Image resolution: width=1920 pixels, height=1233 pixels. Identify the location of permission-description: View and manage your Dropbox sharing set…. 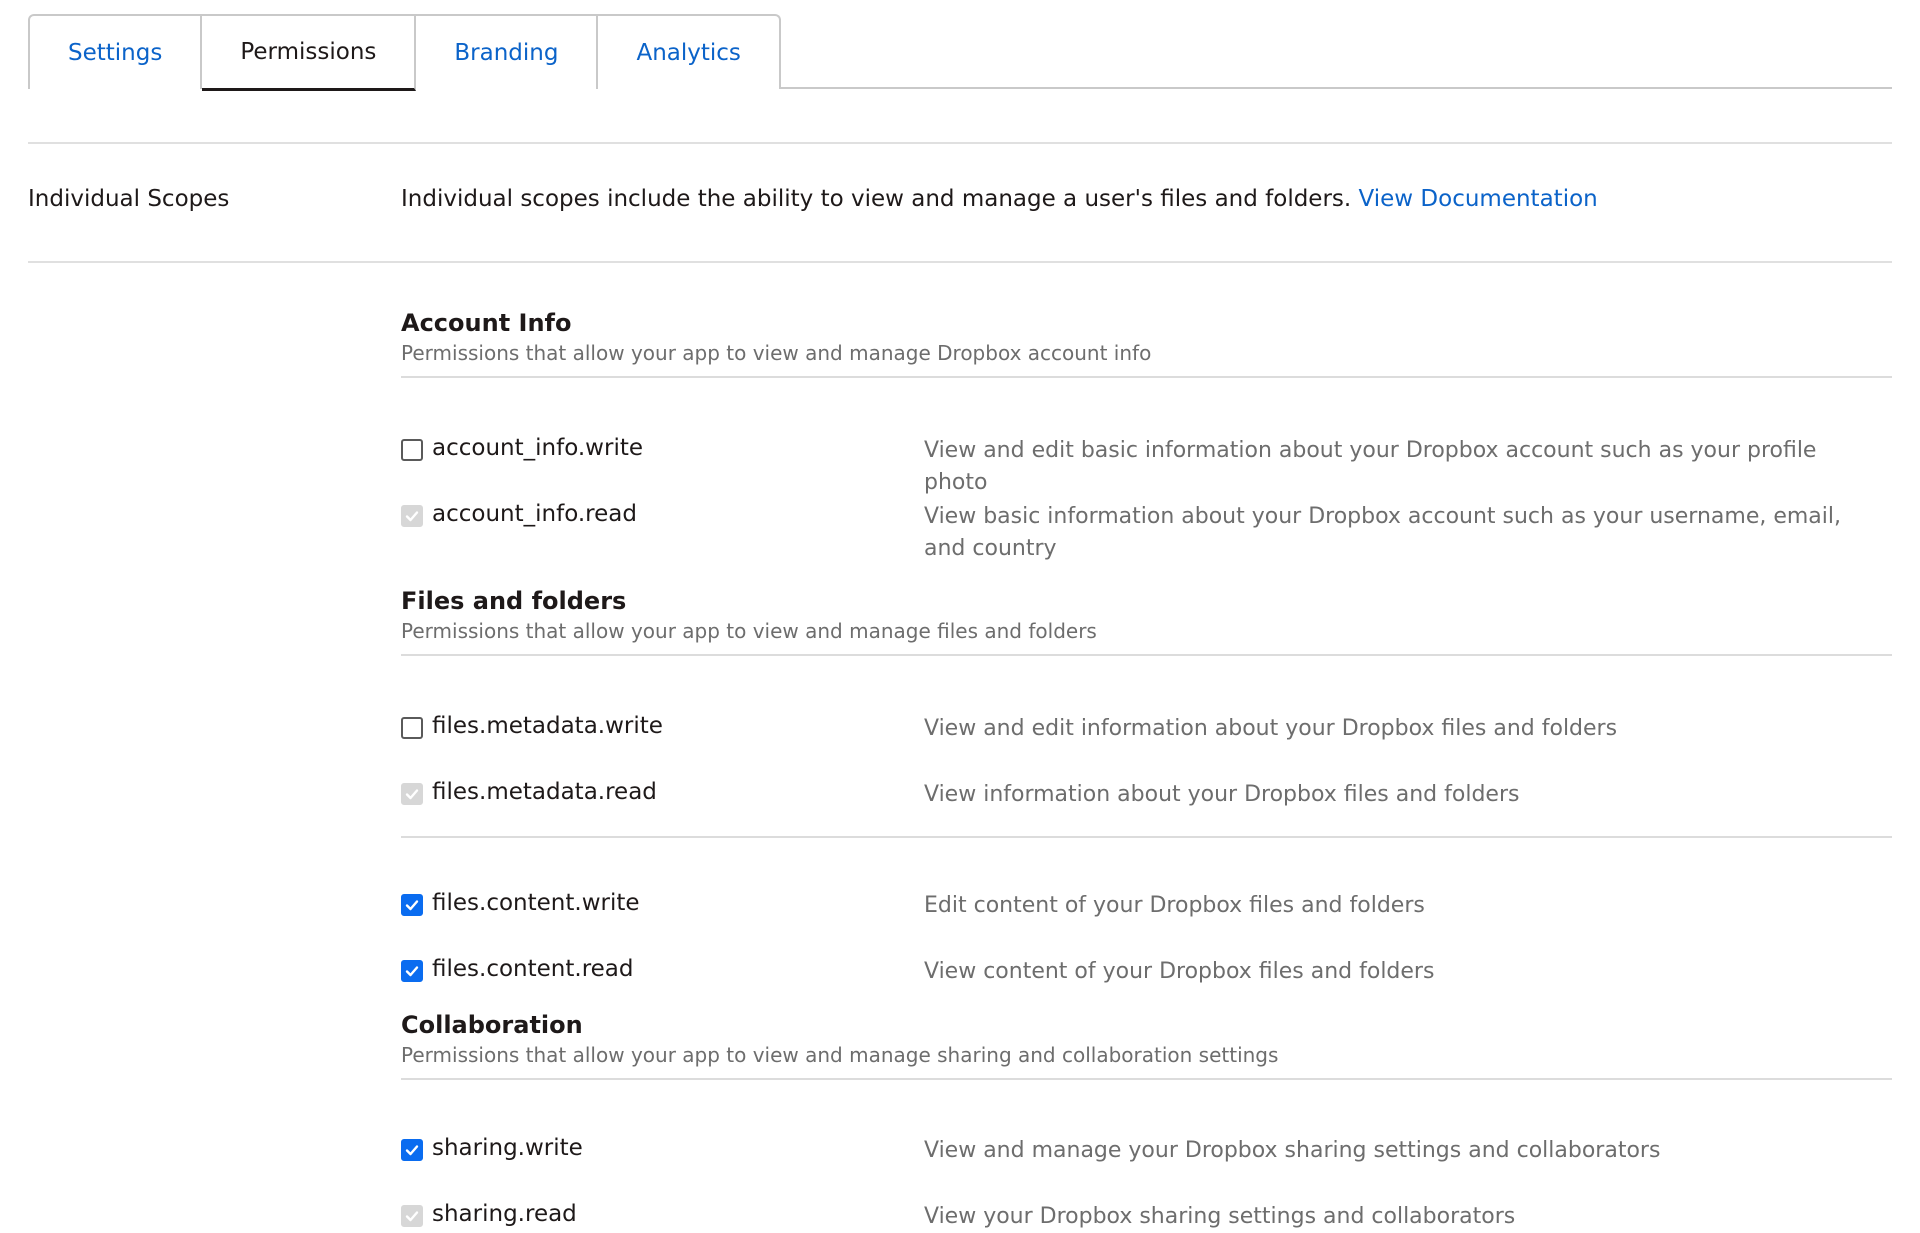
(1292, 1150).